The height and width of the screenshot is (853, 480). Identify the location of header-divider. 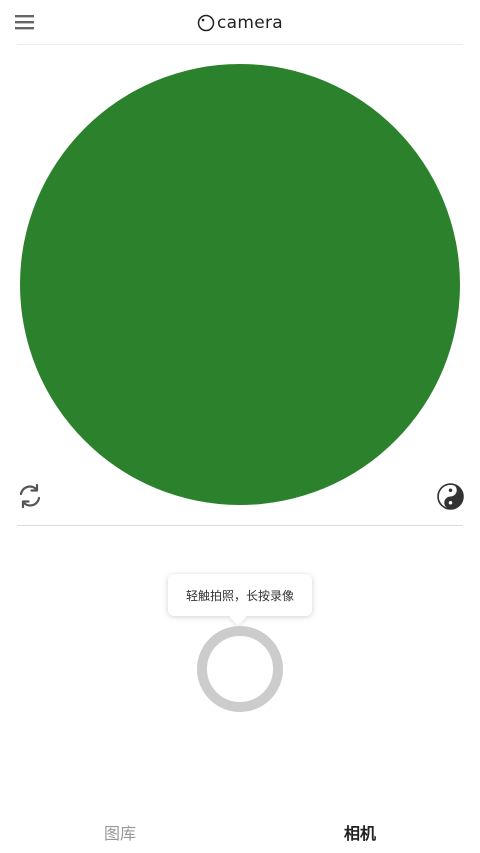
(240, 44).